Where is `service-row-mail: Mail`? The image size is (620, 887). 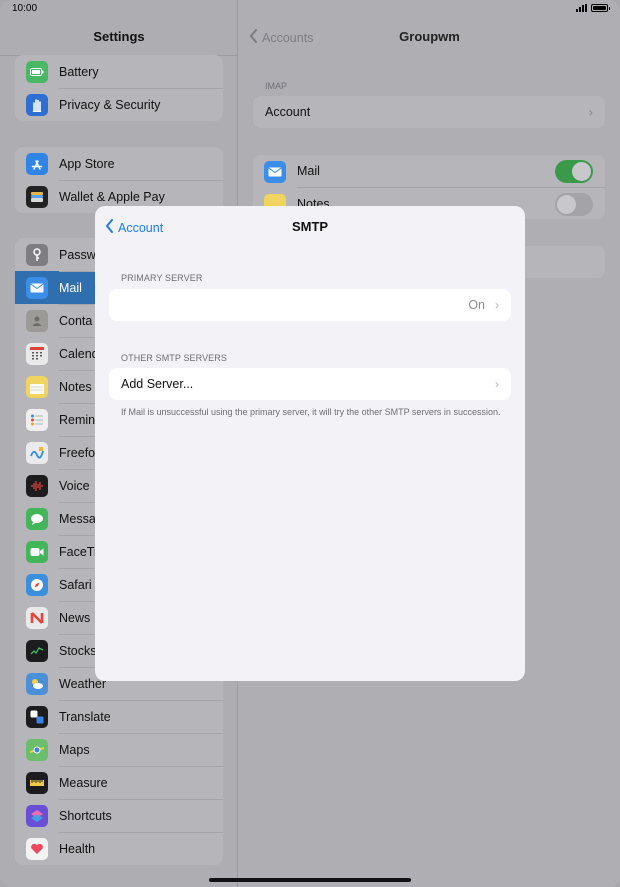 service-row-mail: Mail is located at coordinates (429, 171).